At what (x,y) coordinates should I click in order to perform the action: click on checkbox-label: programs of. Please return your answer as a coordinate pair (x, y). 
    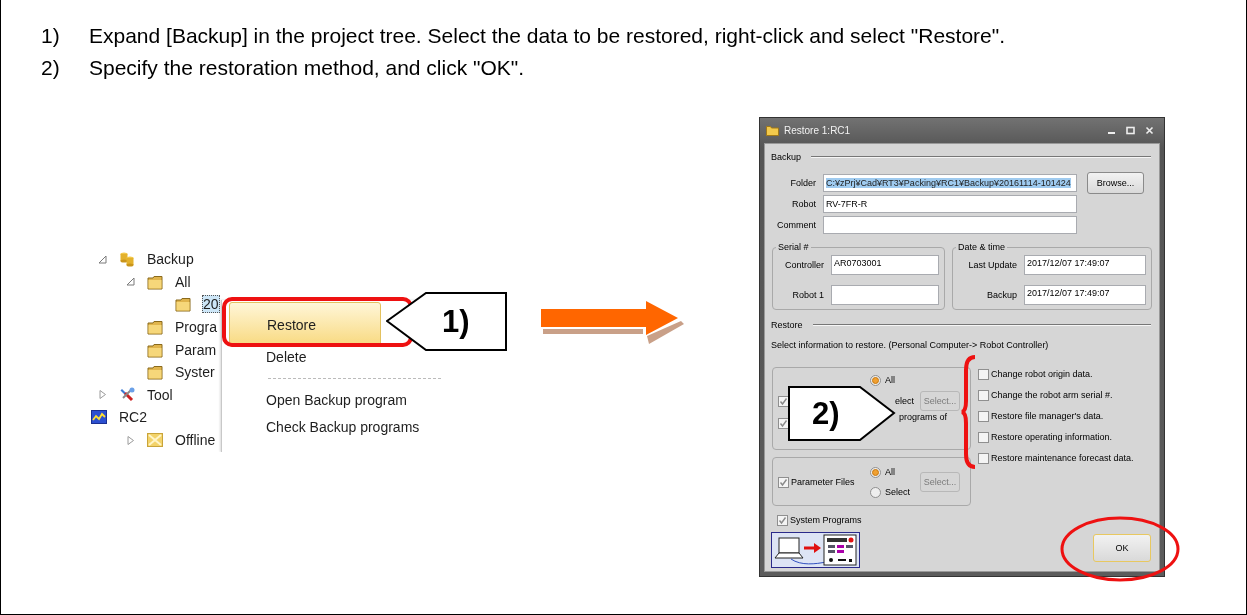
    Looking at the image, I should click on (923, 417).